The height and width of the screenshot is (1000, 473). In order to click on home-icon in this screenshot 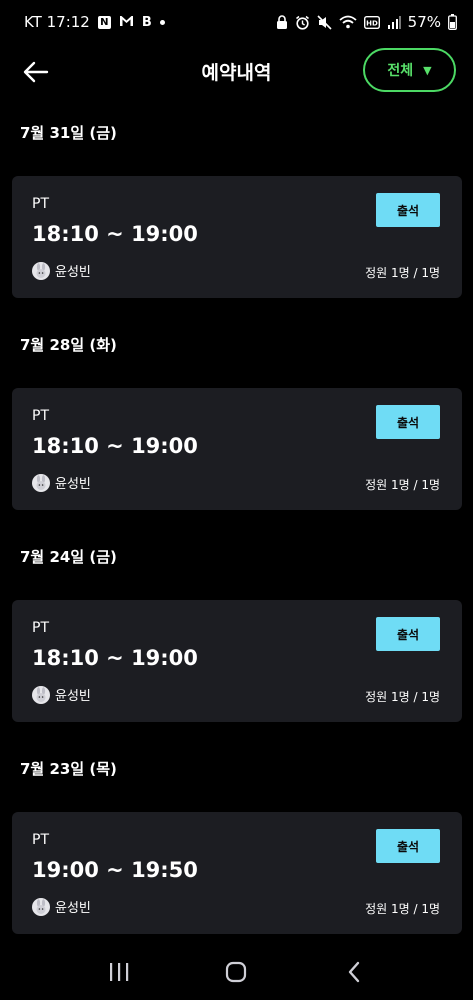, I will do `click(236, 972)`.